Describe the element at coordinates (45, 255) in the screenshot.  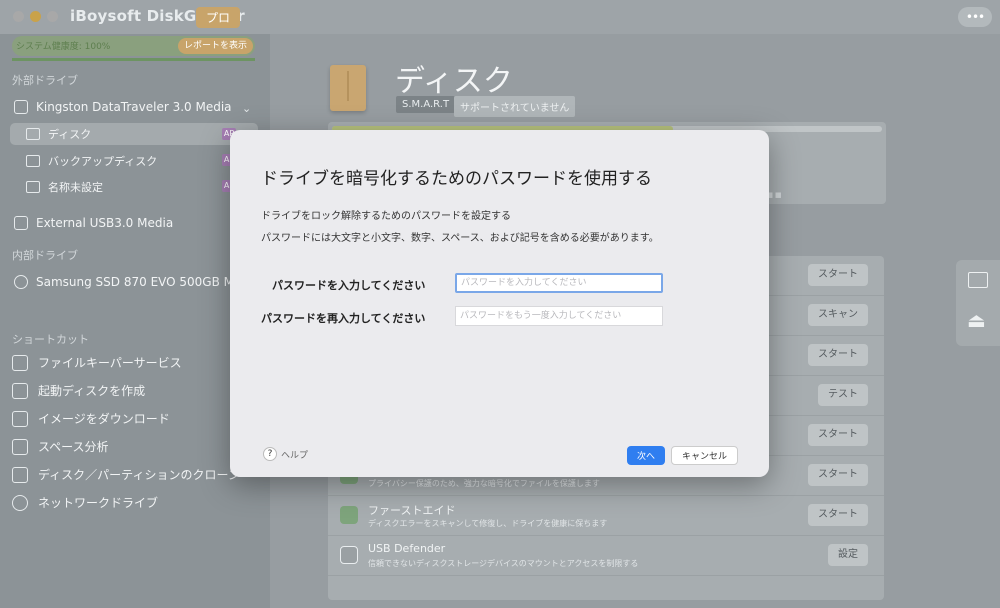
I see `internal-drives-header: 内部ドライブ` at that location.